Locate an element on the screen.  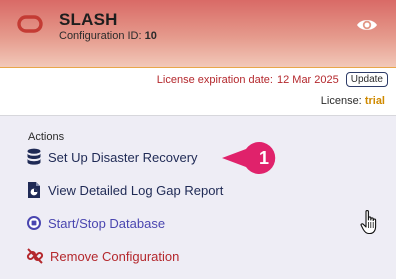
license-type-label: License: is located at coordinates (341, 101).